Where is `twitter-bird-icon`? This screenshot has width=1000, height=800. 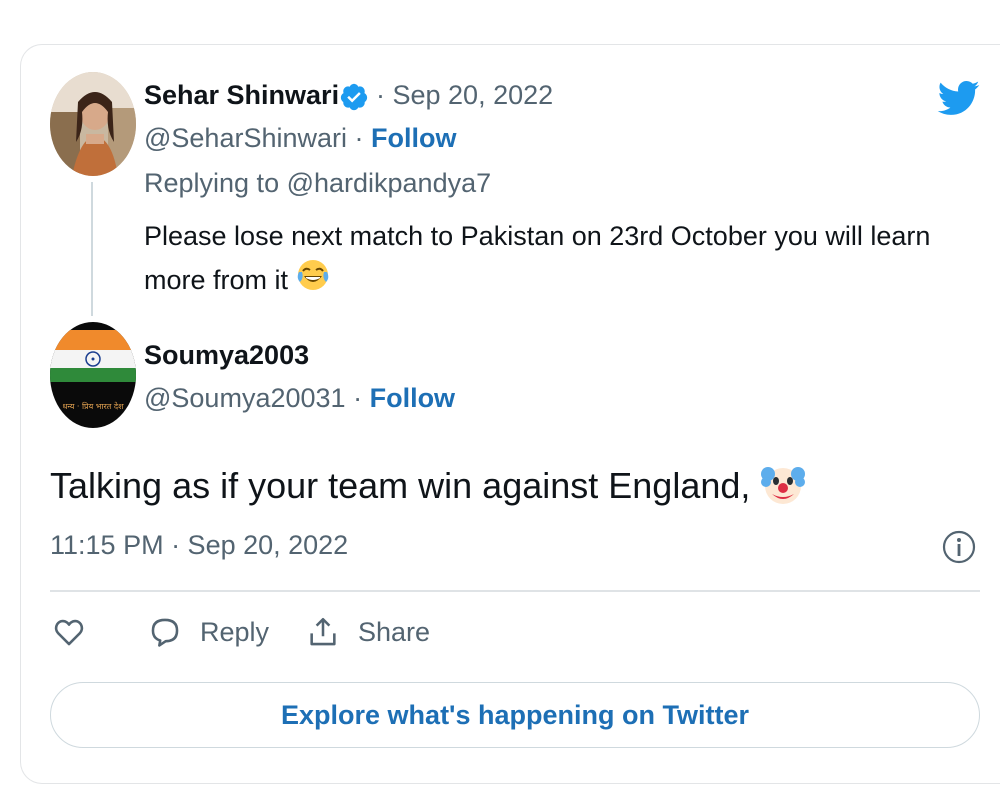 twitter-bird-icon is located at coordinates (958, 98).